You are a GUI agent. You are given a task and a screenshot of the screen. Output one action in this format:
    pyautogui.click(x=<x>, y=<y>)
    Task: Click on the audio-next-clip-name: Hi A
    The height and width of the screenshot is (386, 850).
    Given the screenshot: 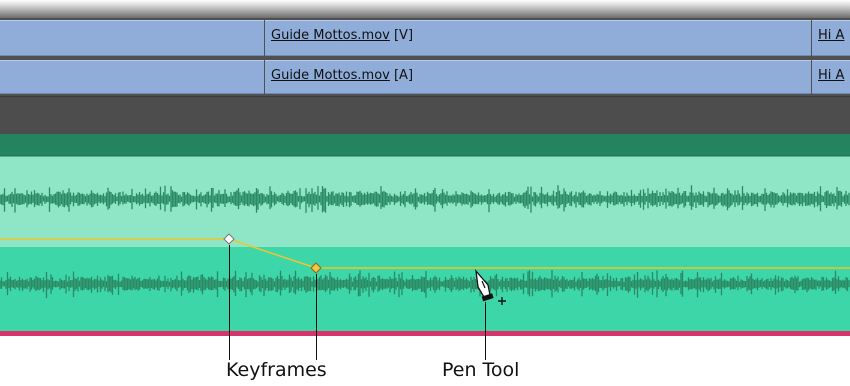 What is the action you would take?
    pyautogui.click(x=831, y=75)
    